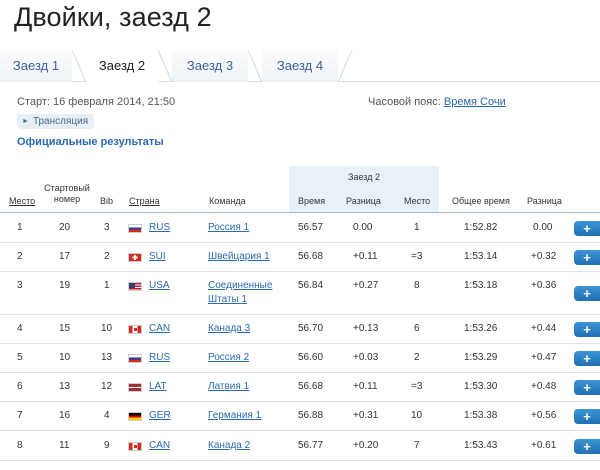  Describe the element at coordinates (366, 445) in the screenshot. I see `cell-diff: +0.20` at that location.